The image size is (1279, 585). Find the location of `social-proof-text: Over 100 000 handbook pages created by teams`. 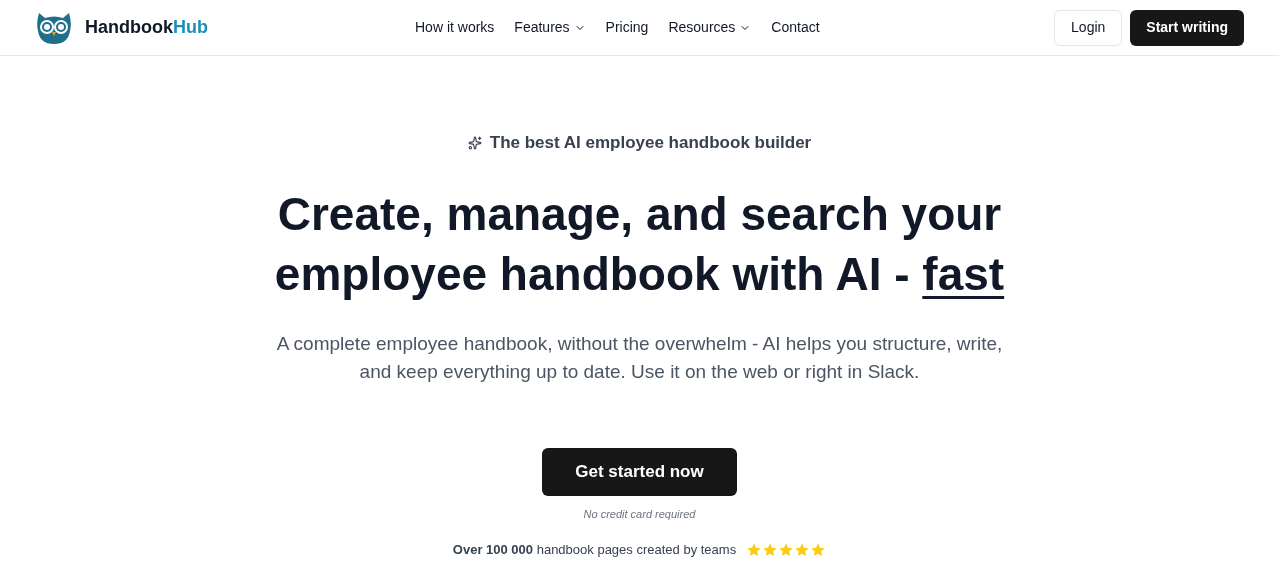

social-proof-text: Over 100 000 handbook pages created by teams is located at coordinates (594, 550).